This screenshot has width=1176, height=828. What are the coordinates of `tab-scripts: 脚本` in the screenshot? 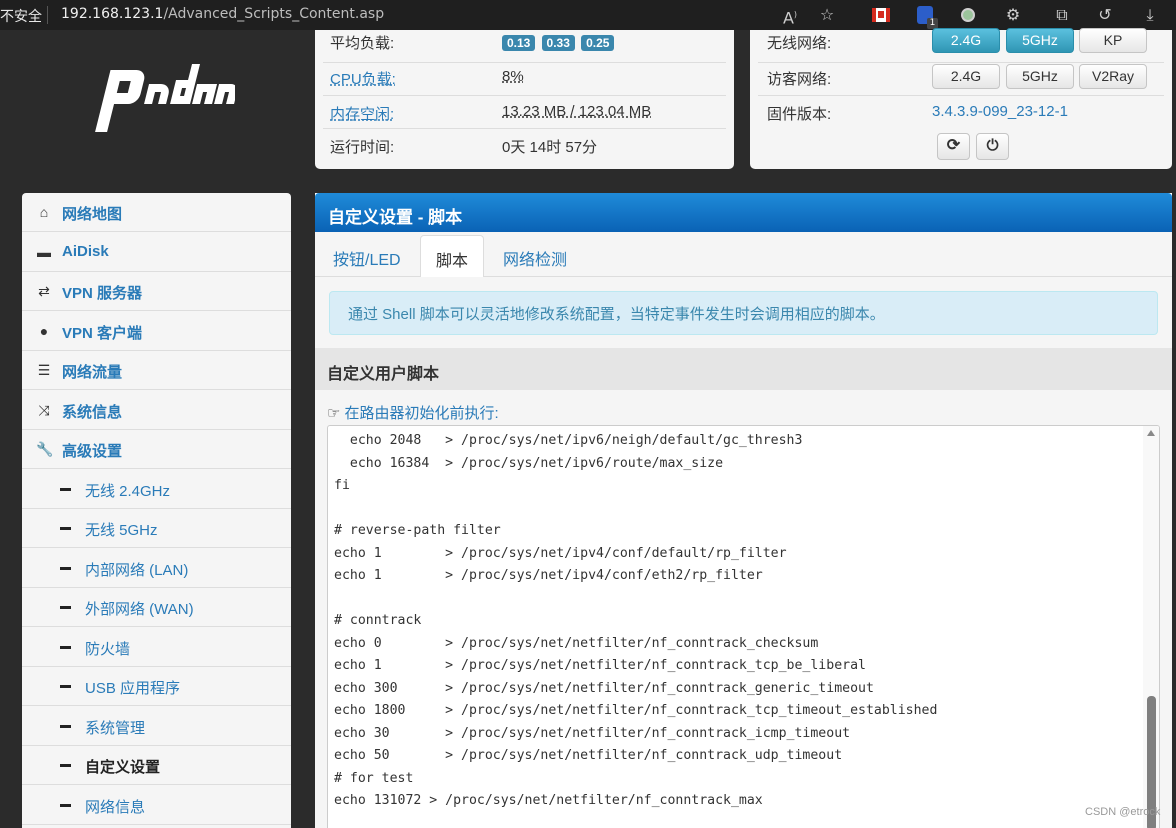 It's located at (452, 256).